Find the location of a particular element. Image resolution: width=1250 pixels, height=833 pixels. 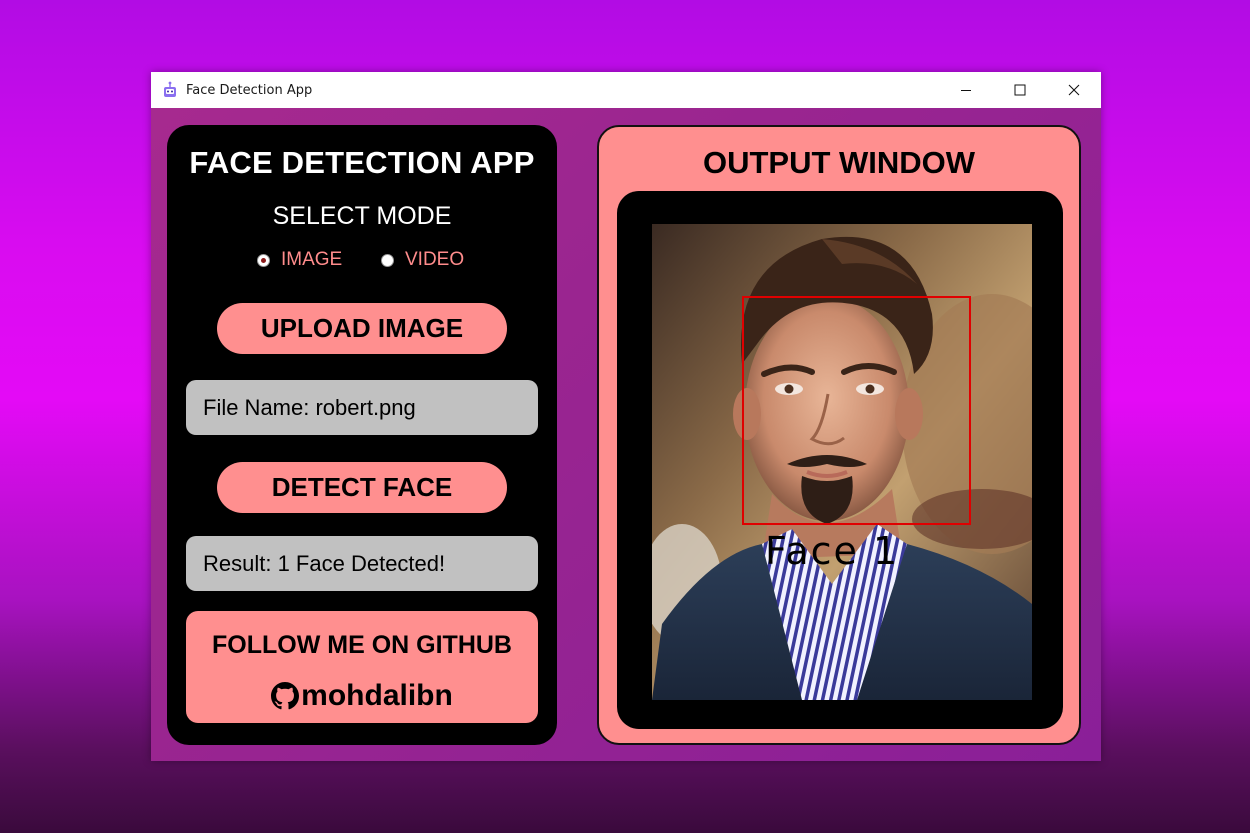

minimize-icon is located at coordinates (966, 90).